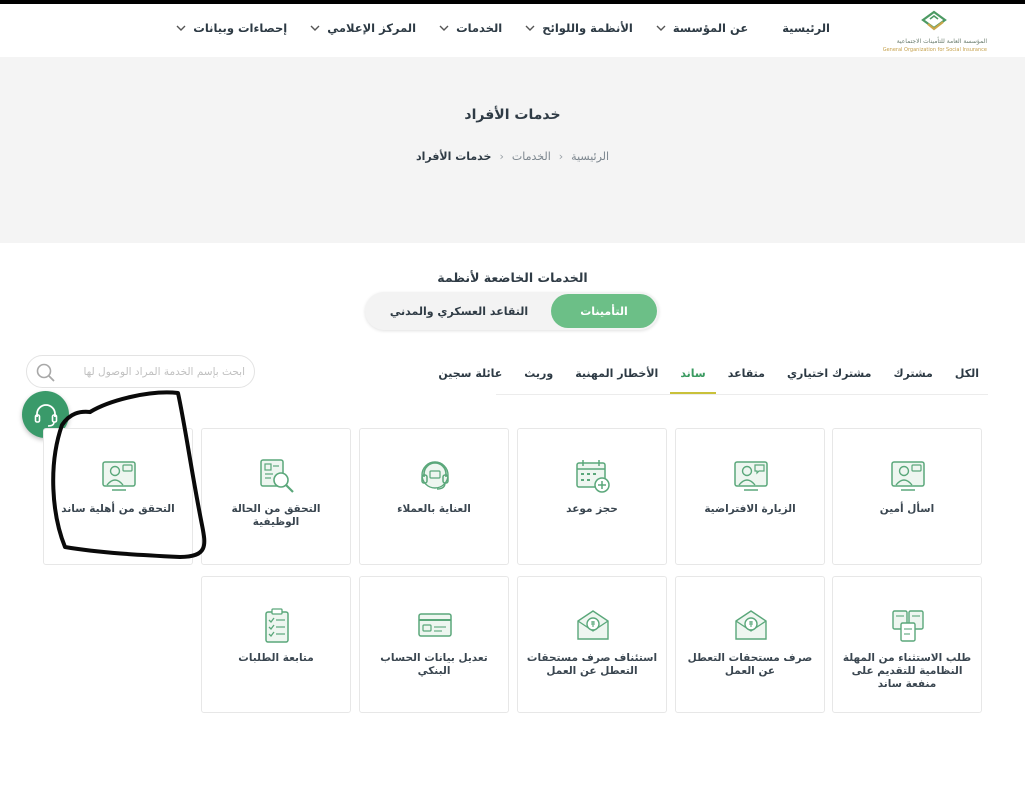  I want to click on document-search-icon, so click(277, 476).